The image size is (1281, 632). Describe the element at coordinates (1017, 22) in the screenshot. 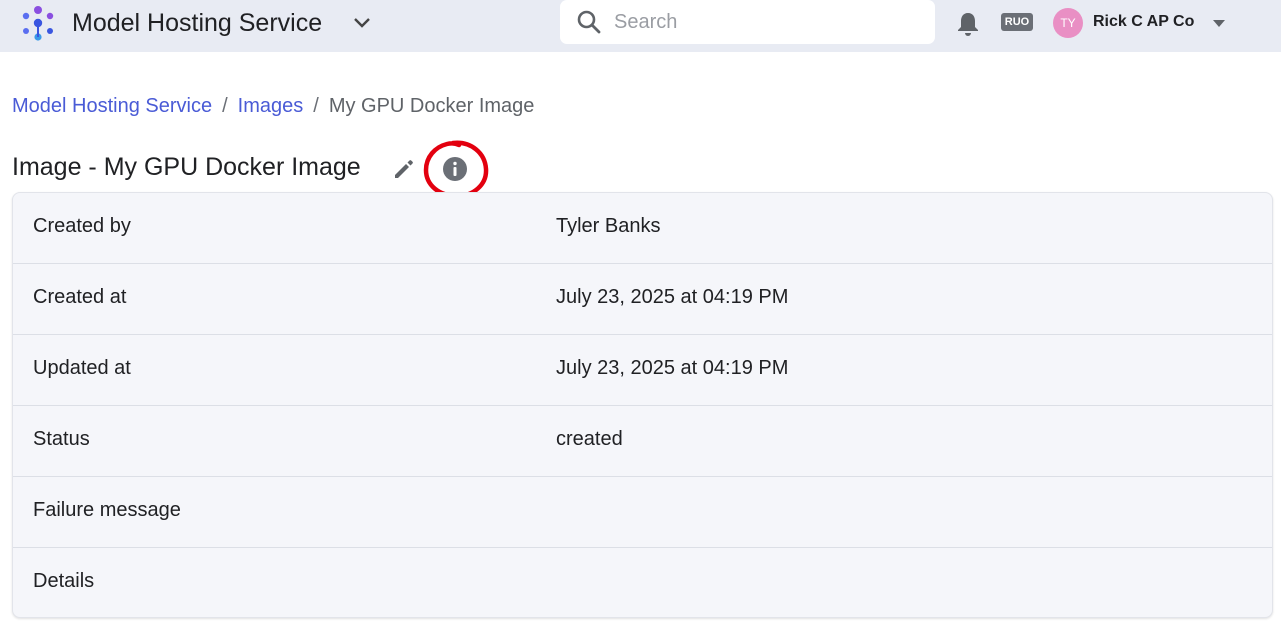

I see `ruo-badge: RUO` at that location.